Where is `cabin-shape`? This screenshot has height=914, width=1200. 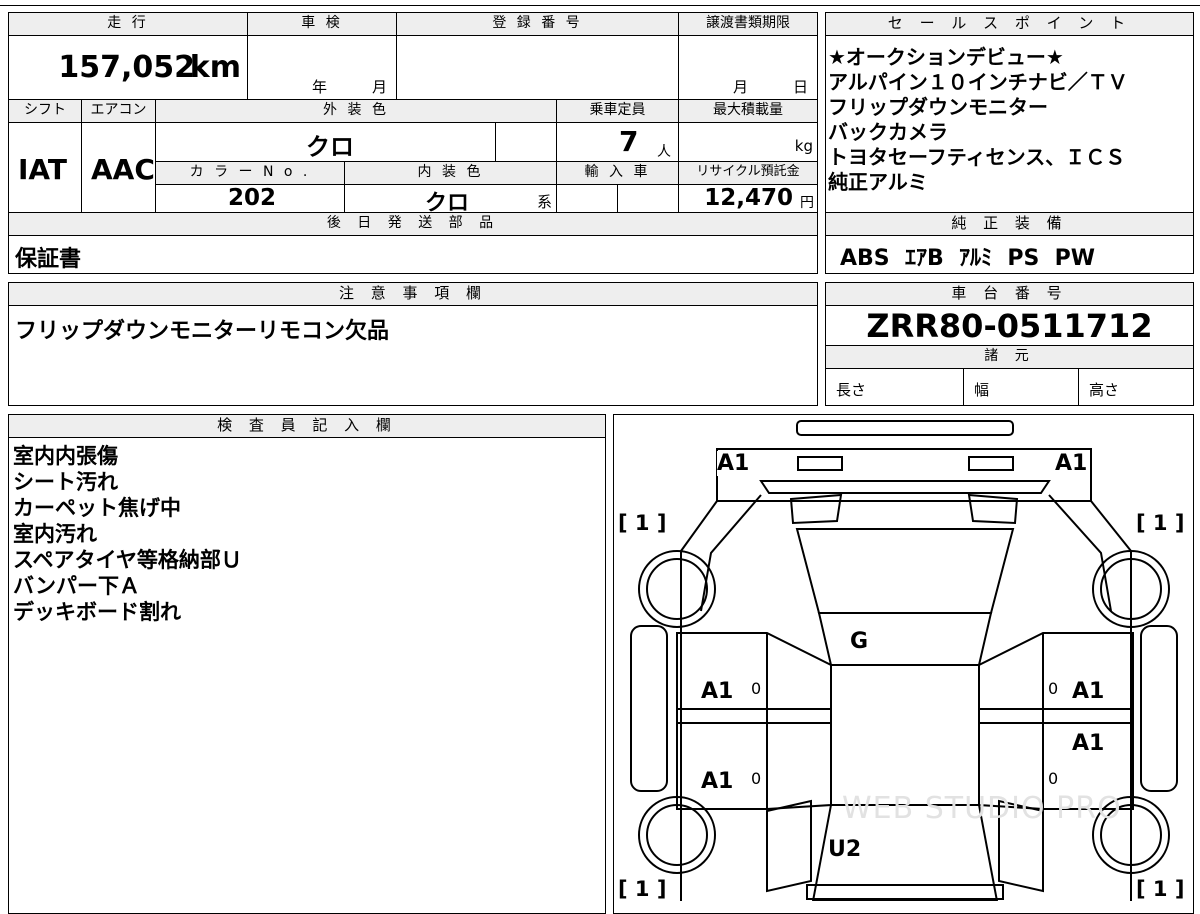
cabin-shape is located at coordinates (905, 735).